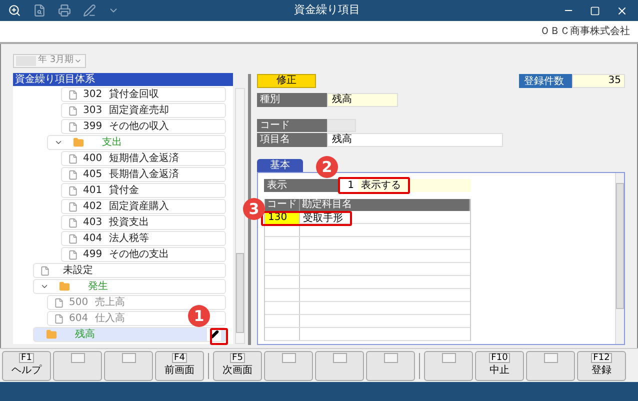 The height and width of the screenshot is (401, 638). What do you see at coordinates (79, 303) in the screenshot?
I see `item-code: 500` at bounding box center [79, 303].